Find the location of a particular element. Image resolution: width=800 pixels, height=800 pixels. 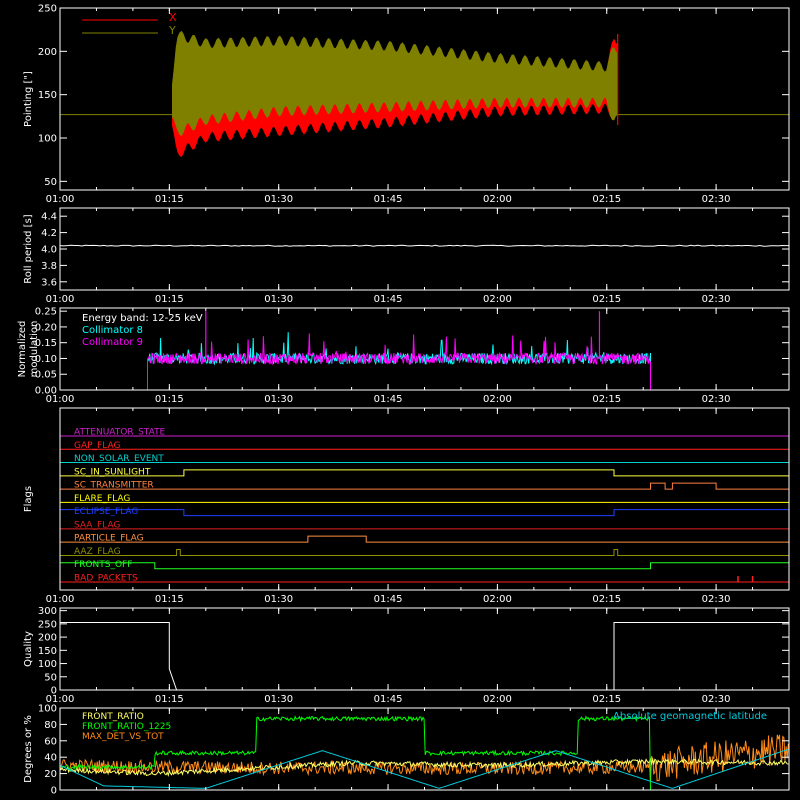

y-tick-label: 60 is located at coordinates (50, 741).